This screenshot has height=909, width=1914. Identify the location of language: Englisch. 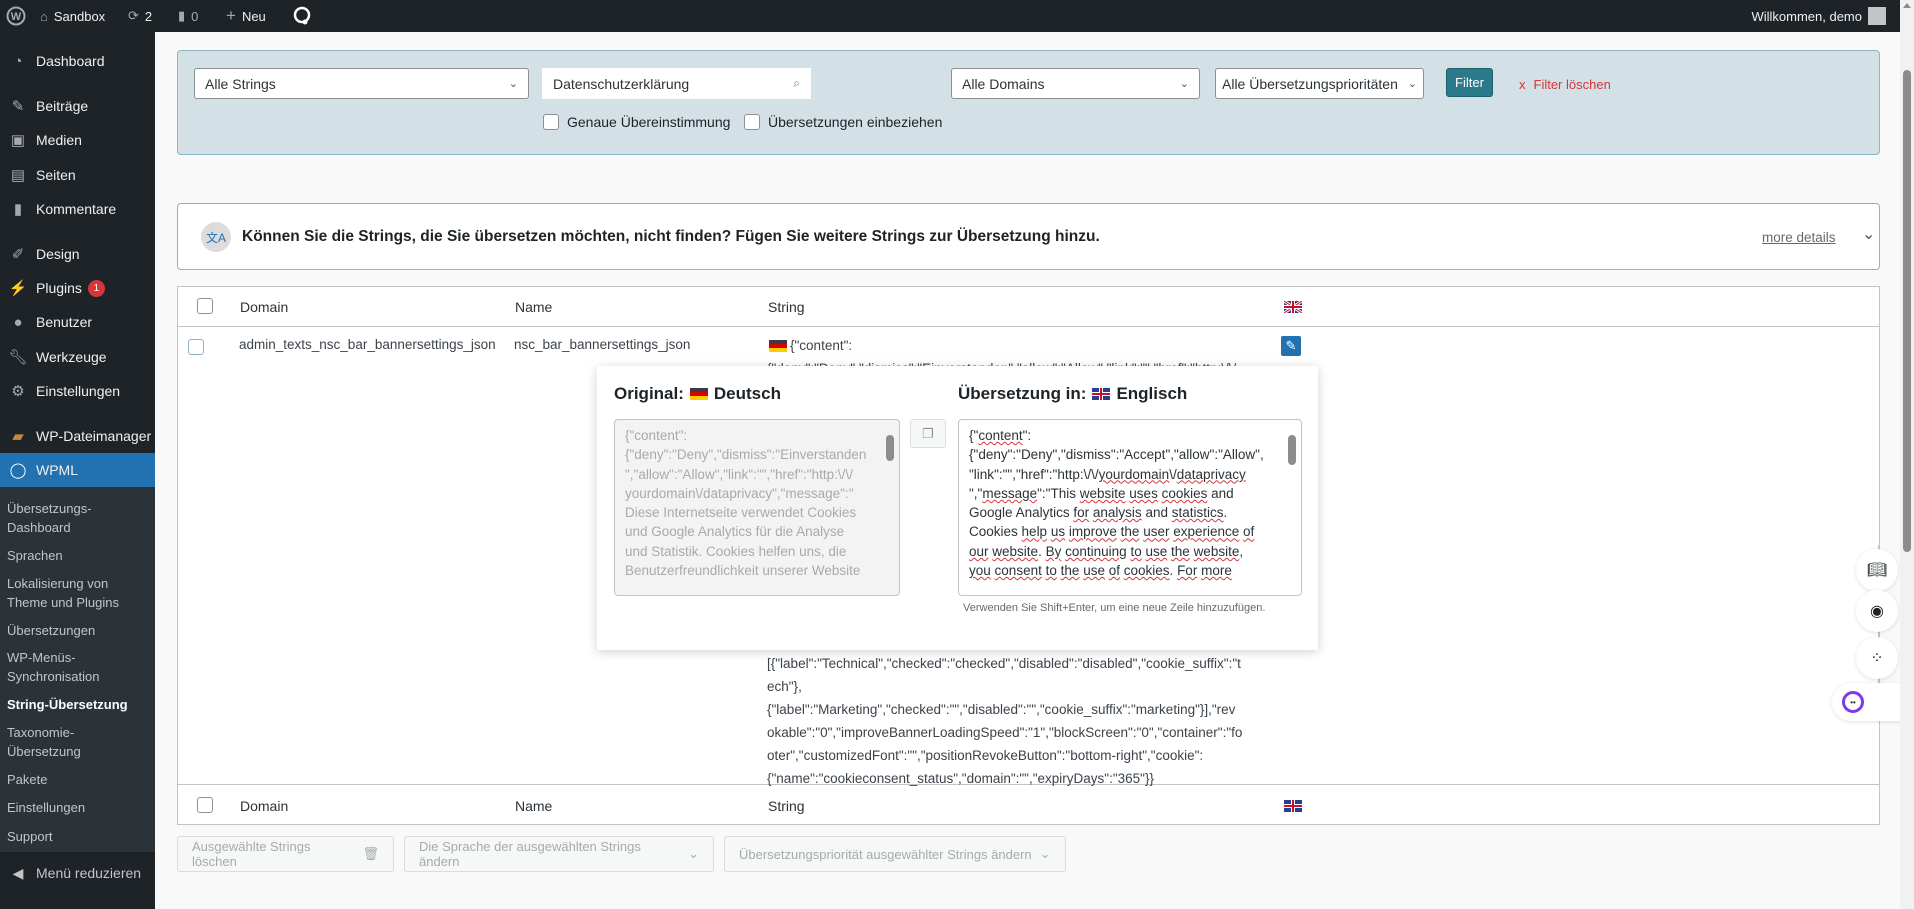
(1152, 393).